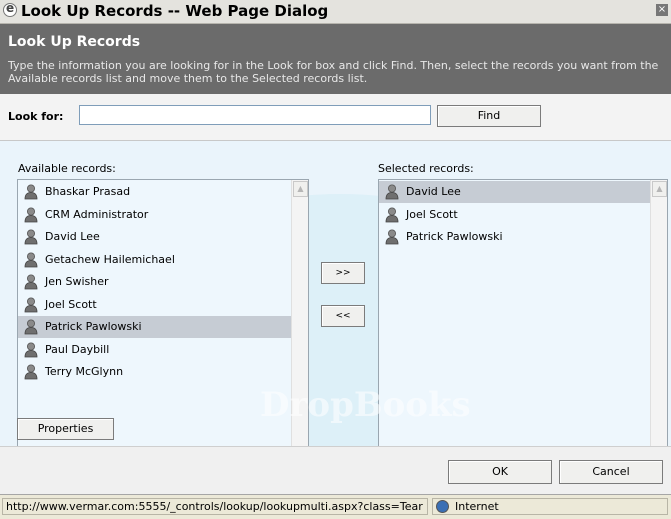 The width and height of the screenshot is (671, 519). Describe the element at coordinates (36, 116) in the screenshot. I see `look-for-label: Look for:` at that location.